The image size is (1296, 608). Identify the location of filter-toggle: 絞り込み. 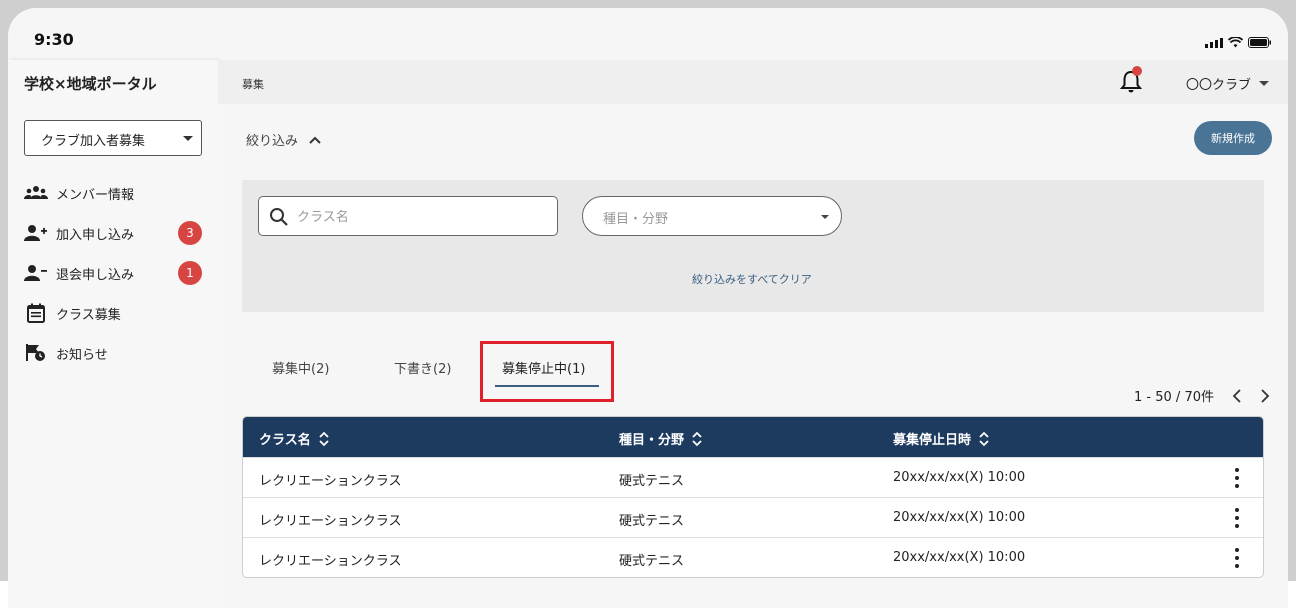
(284, 139).